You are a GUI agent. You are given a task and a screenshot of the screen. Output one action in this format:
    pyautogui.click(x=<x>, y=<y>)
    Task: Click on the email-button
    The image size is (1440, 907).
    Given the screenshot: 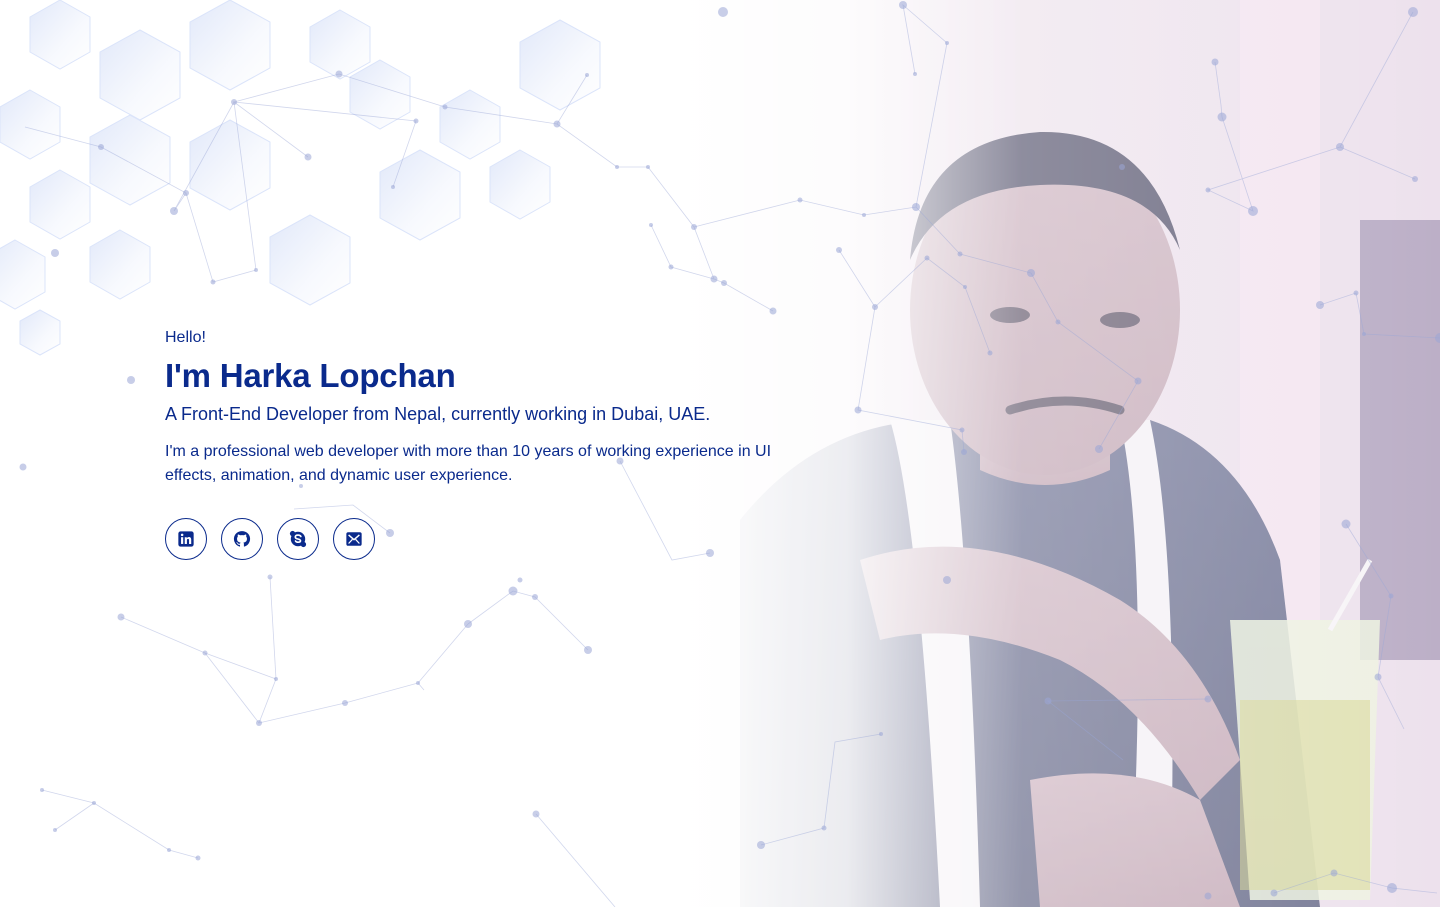 What is the action you would take?
    pyautogui.click(x=354, y=539)
    